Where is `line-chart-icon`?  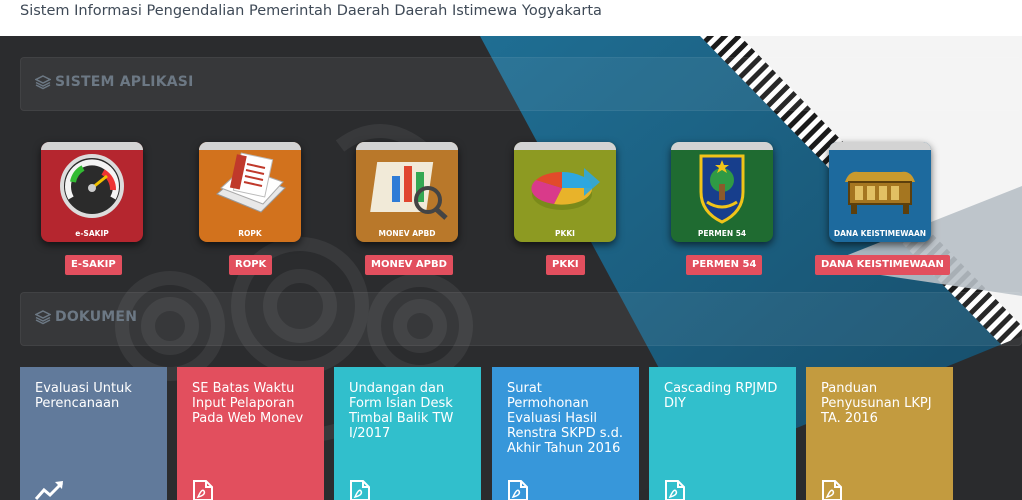
line-chart-icon is located at coordinates (49, 490).